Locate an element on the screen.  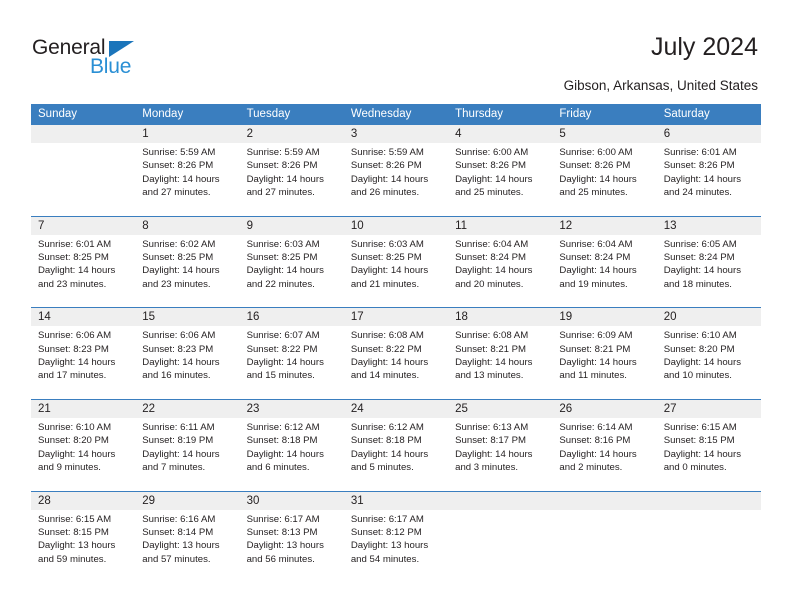
sunrise-text: Sunrise: 6:15 AM is located at coordinates (75, 519).